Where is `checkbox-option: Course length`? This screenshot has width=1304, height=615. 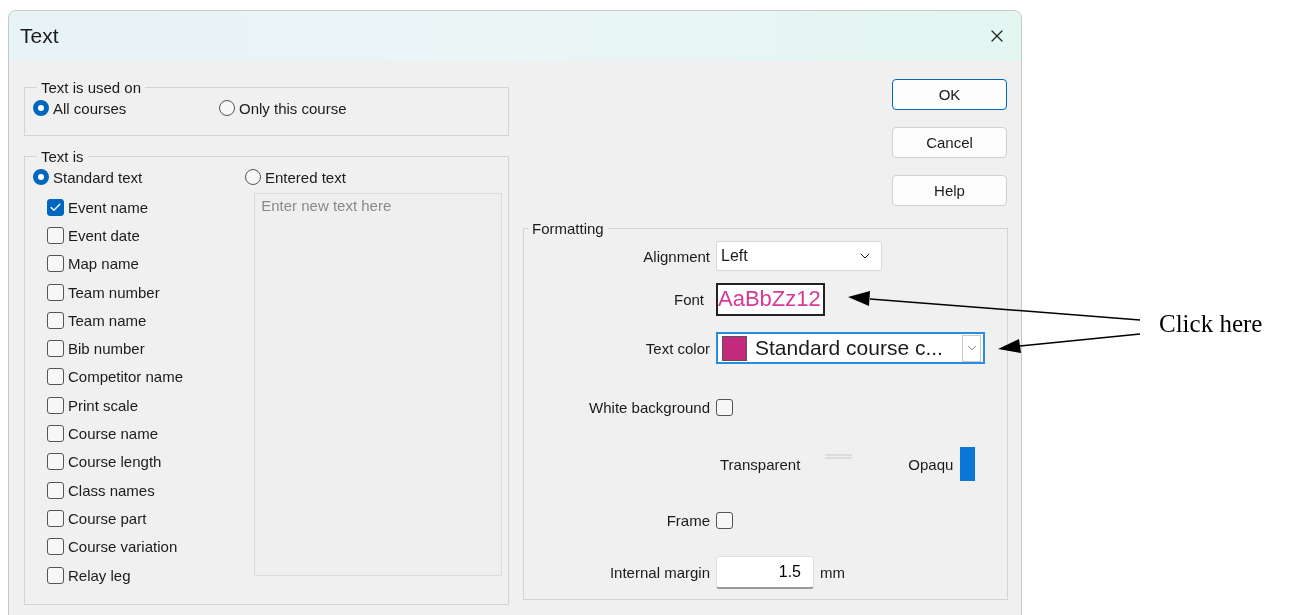 checkbox-option: Course length is located at coordinates (146, 461).